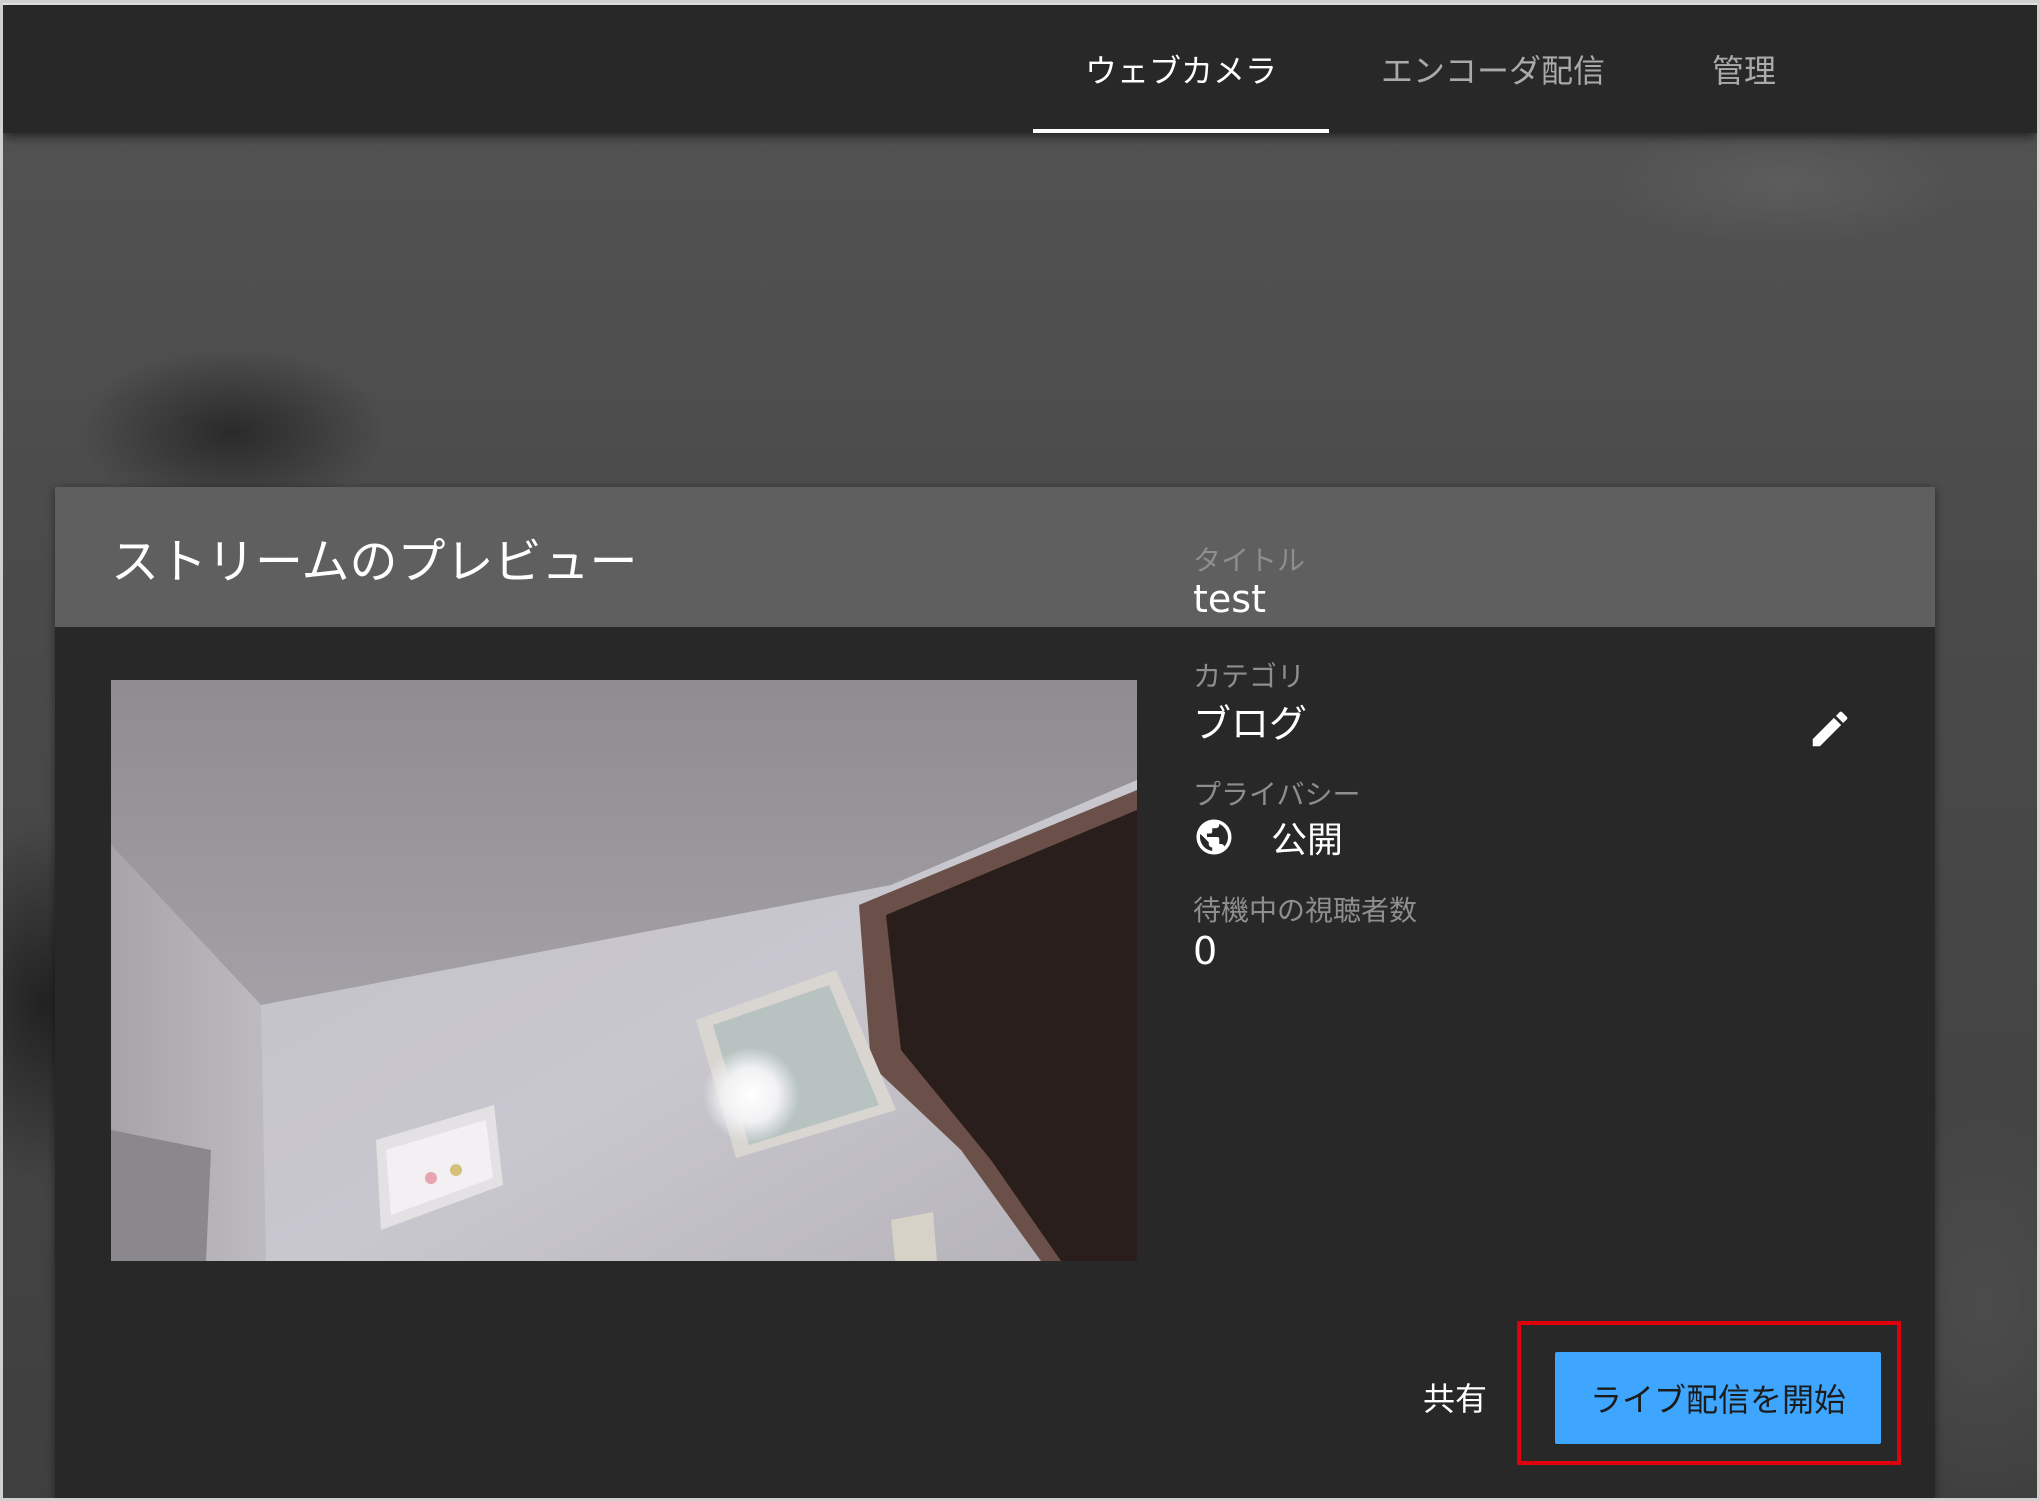 This screenshot has height=1501, width=2040. What do you see at coordinates (1249, 676) in the screenshot?
I see `category-label: カテゴリ` at bounding box center [1249, 676].